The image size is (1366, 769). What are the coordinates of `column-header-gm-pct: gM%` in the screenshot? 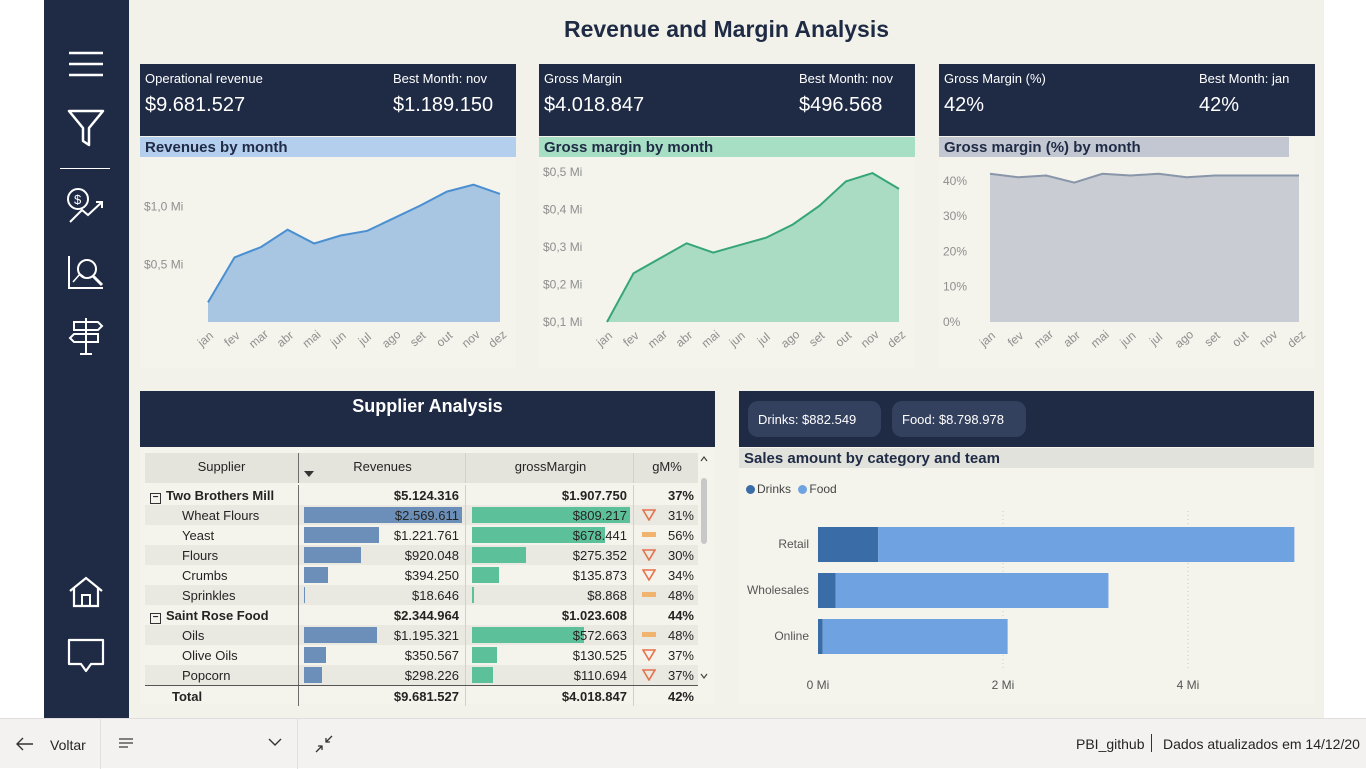 It's located at (667, 468).